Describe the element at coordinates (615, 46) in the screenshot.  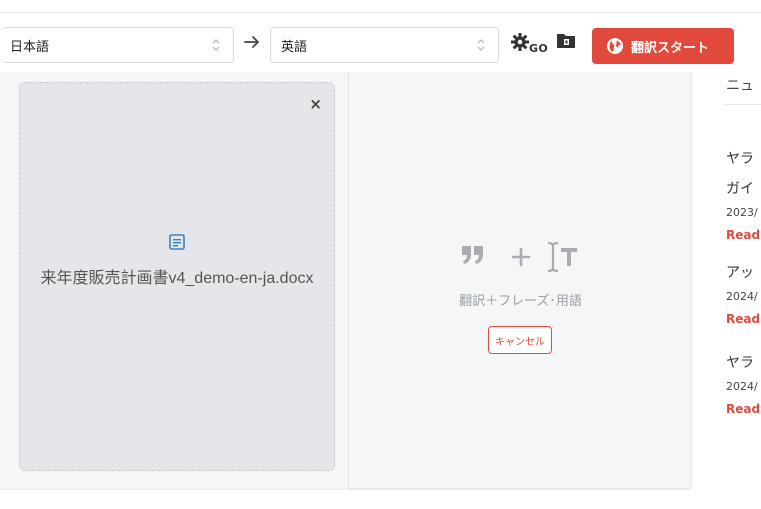
I see `globe-icon` at that location.